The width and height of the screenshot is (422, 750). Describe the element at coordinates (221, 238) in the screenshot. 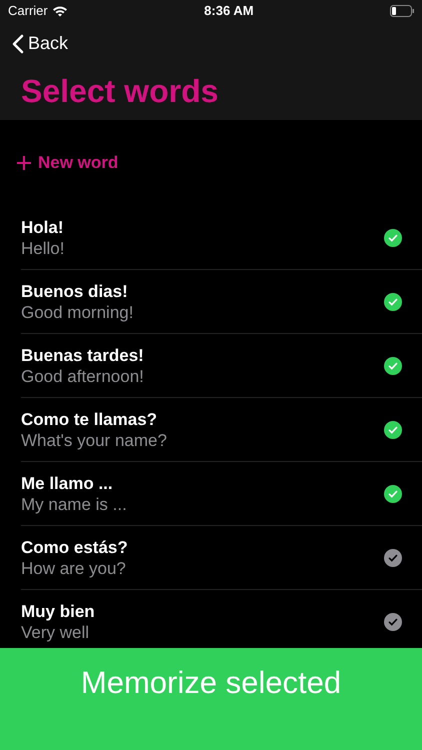

I see `word-row: Hola! Hello!` at that location.